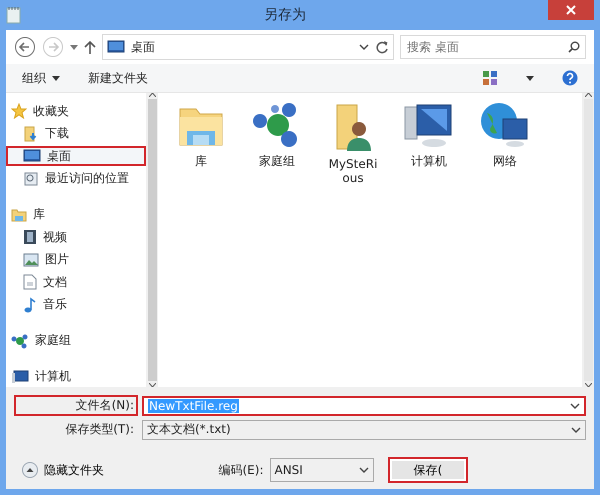 The width and height of the screenshot is (600, 495). I want to click on computer-icon, so click(20, 377).